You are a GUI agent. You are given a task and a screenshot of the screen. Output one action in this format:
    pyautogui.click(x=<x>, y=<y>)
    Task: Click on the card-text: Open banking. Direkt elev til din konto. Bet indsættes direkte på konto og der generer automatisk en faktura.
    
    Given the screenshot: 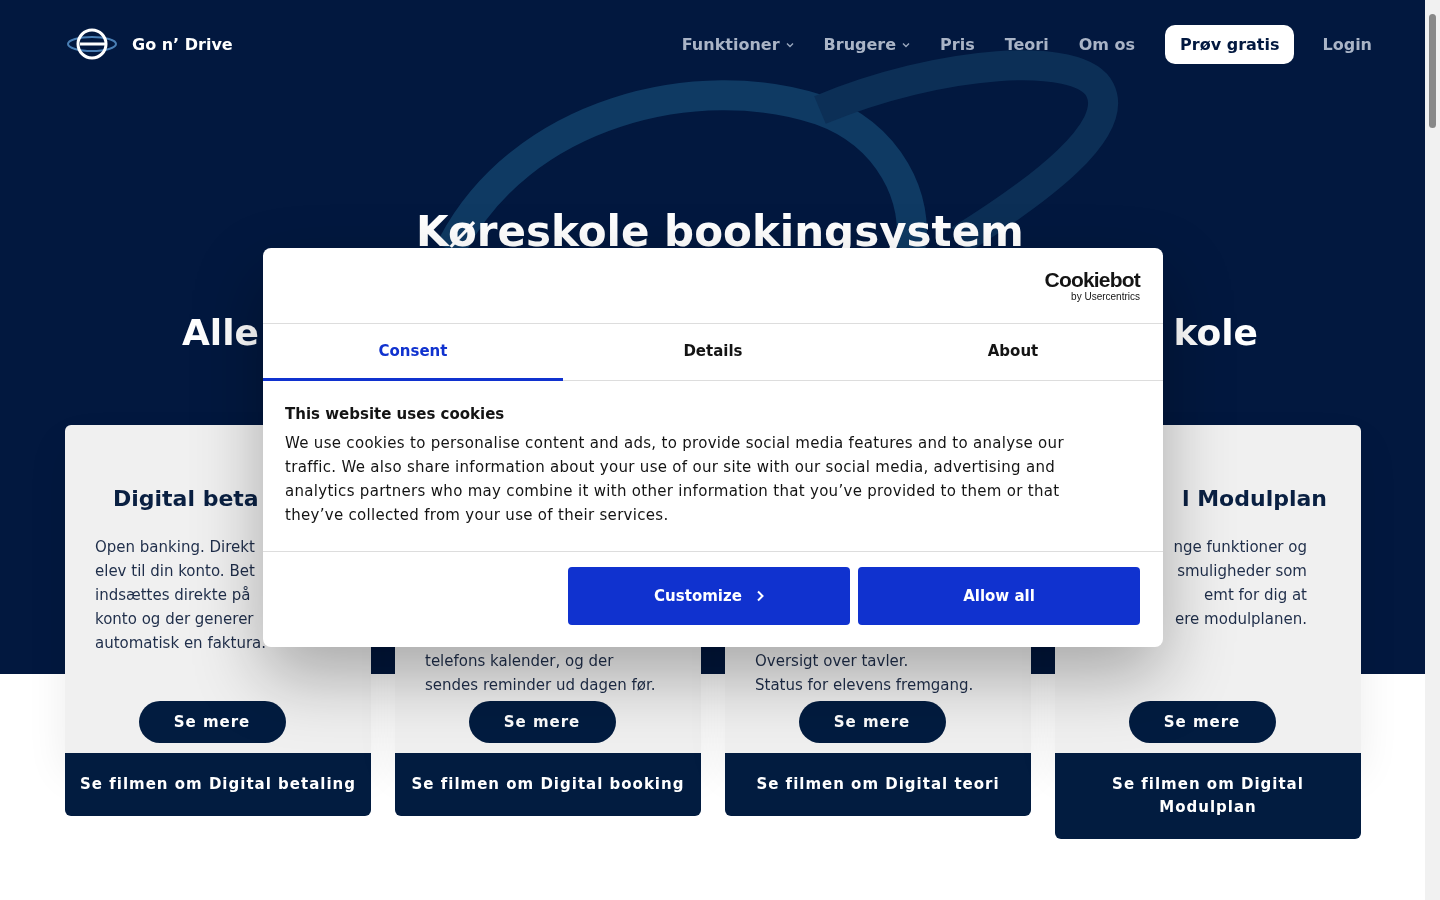 What is the action you would take?
    pyautogui.click(x=181, y=595)
    